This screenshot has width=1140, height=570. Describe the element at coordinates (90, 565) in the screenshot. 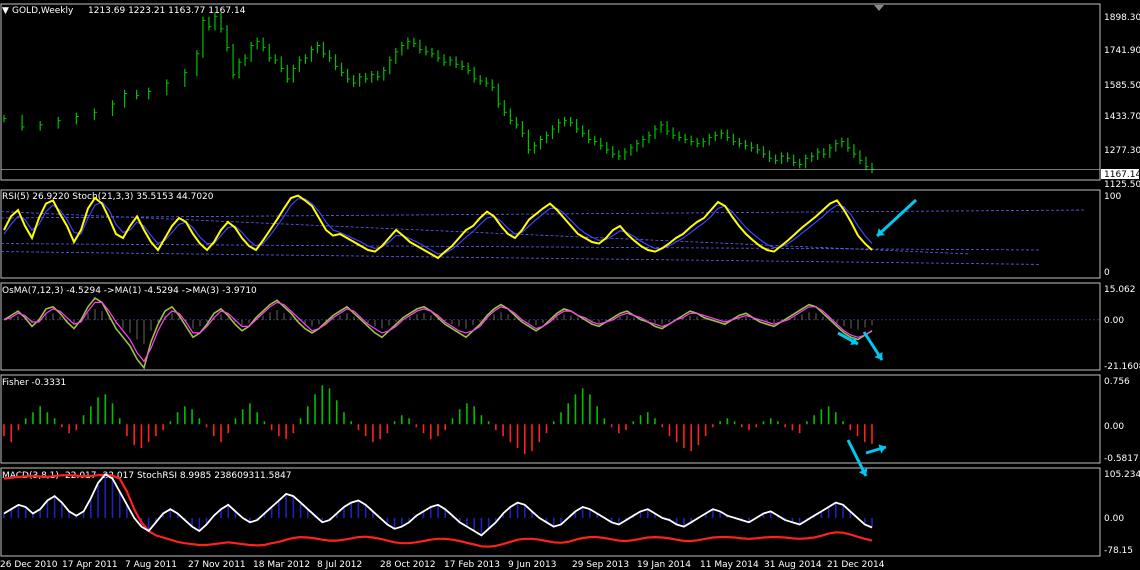

I see `xtick: 17 Apr 2011` at that location.